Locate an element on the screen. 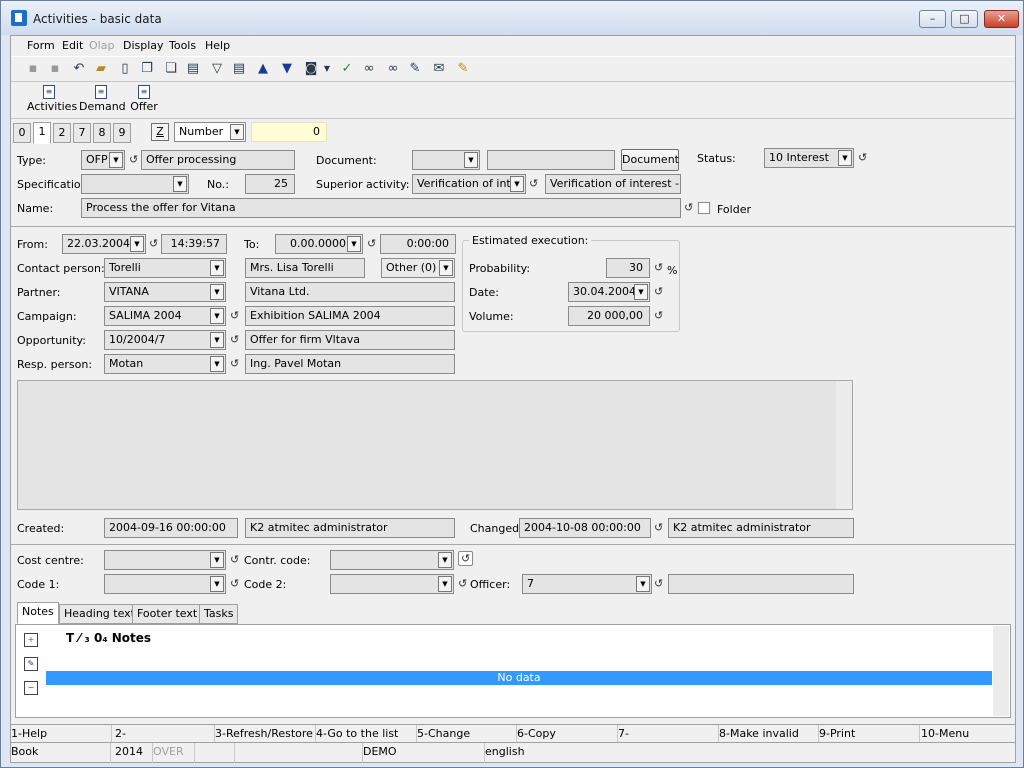 This screenshot has width=1024, height=768. tab-7: 7 is located at coordinates (82, 133).